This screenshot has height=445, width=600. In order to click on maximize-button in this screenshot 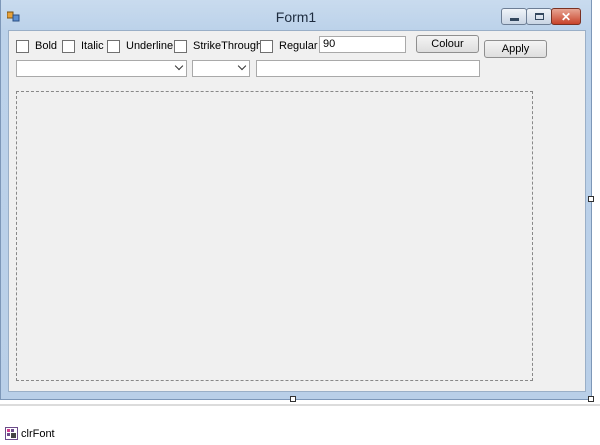, I will do `click(539, 16)`.